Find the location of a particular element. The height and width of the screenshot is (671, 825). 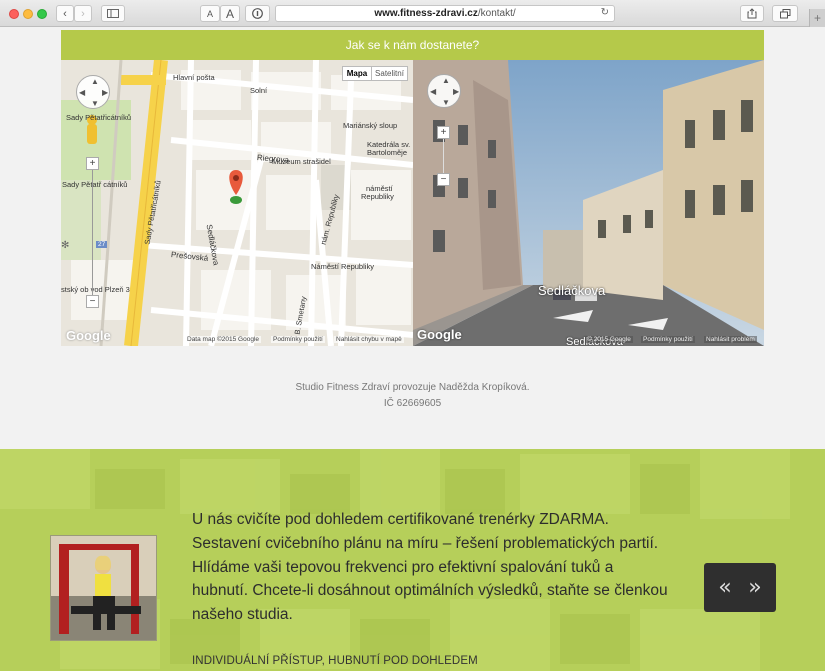

map-zoom-in-button: + is located at coordinates (92, 163).